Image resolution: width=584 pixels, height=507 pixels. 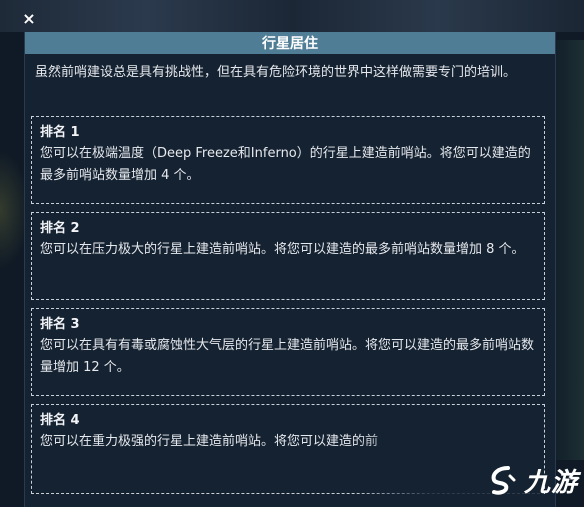 I want to click on rank-description: 您可以在压力极大的行星上建造前哨站。将您可以建造的最多前哨站数量增加 8 个。, so click(x=282, y=249).